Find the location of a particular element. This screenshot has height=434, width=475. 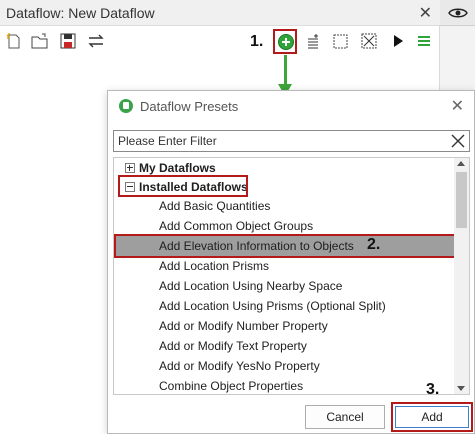

save-icon is located at coordinates (68, 41).